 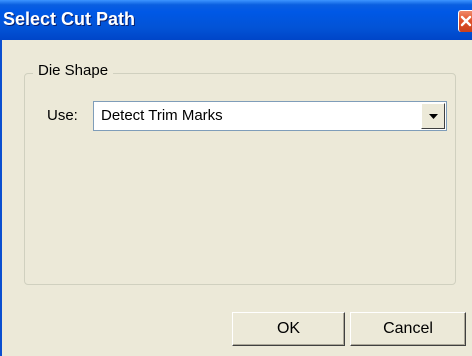 I want to click on dropdown-arrow-button, so click(x=433, y=116).